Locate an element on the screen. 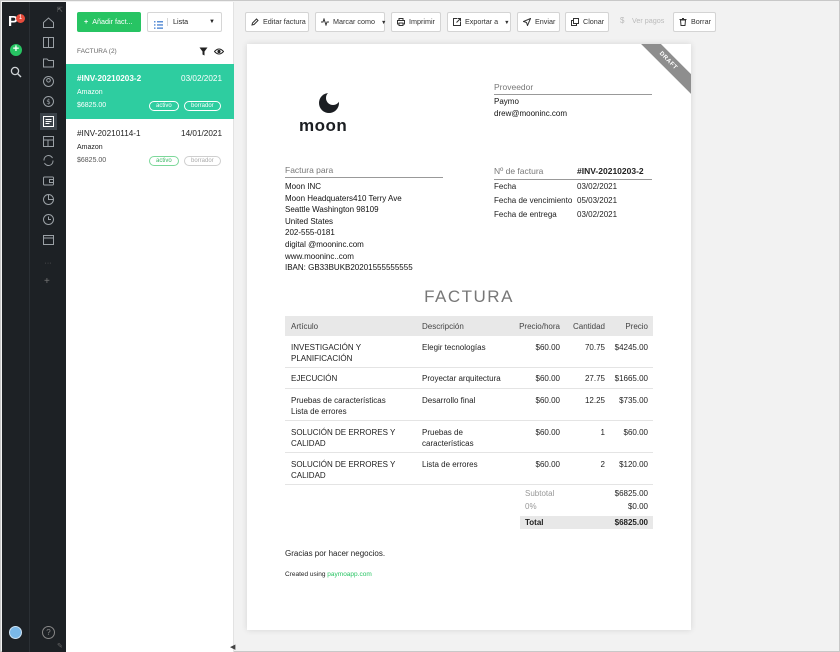 This screenshot has width=840, height=652. projects-icon is located at coordinates (48, 42).